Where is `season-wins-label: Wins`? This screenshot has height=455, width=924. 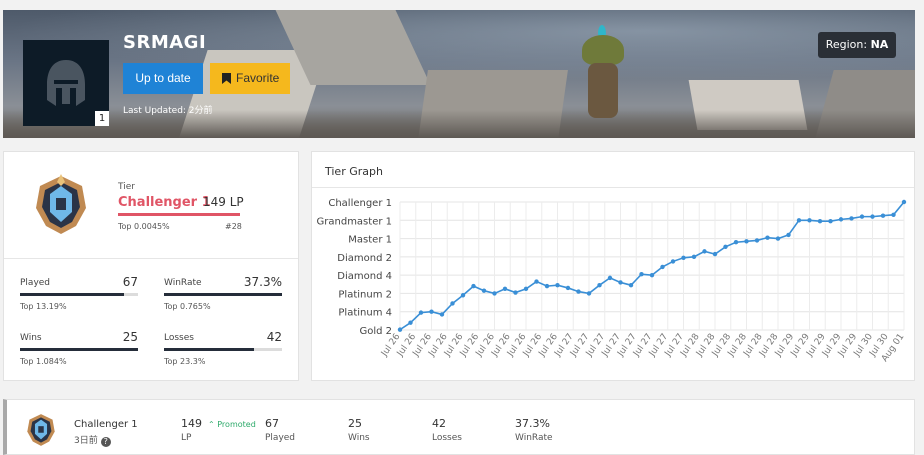 season-wins-label: Wins is located at coordinates (359, 438).